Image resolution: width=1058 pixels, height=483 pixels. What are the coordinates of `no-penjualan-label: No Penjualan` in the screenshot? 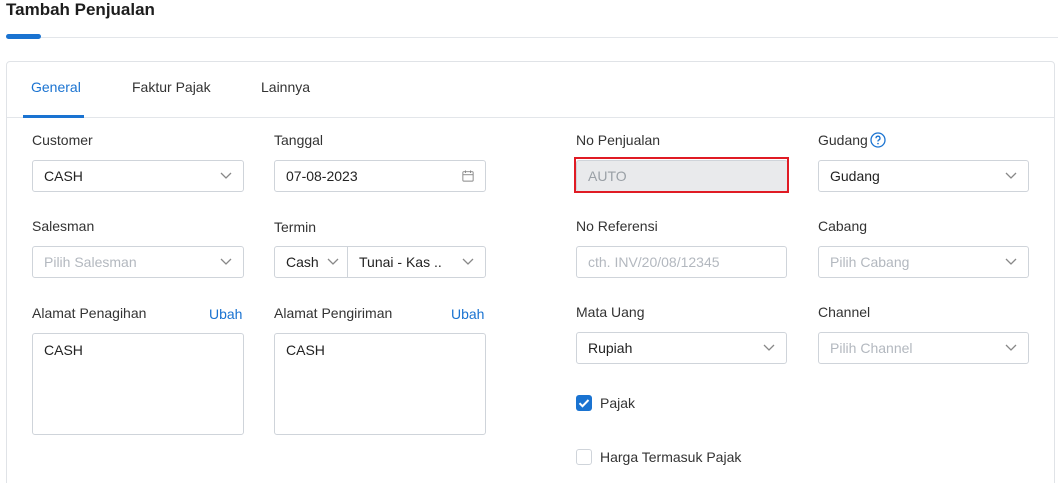 It's located at (618, 140).